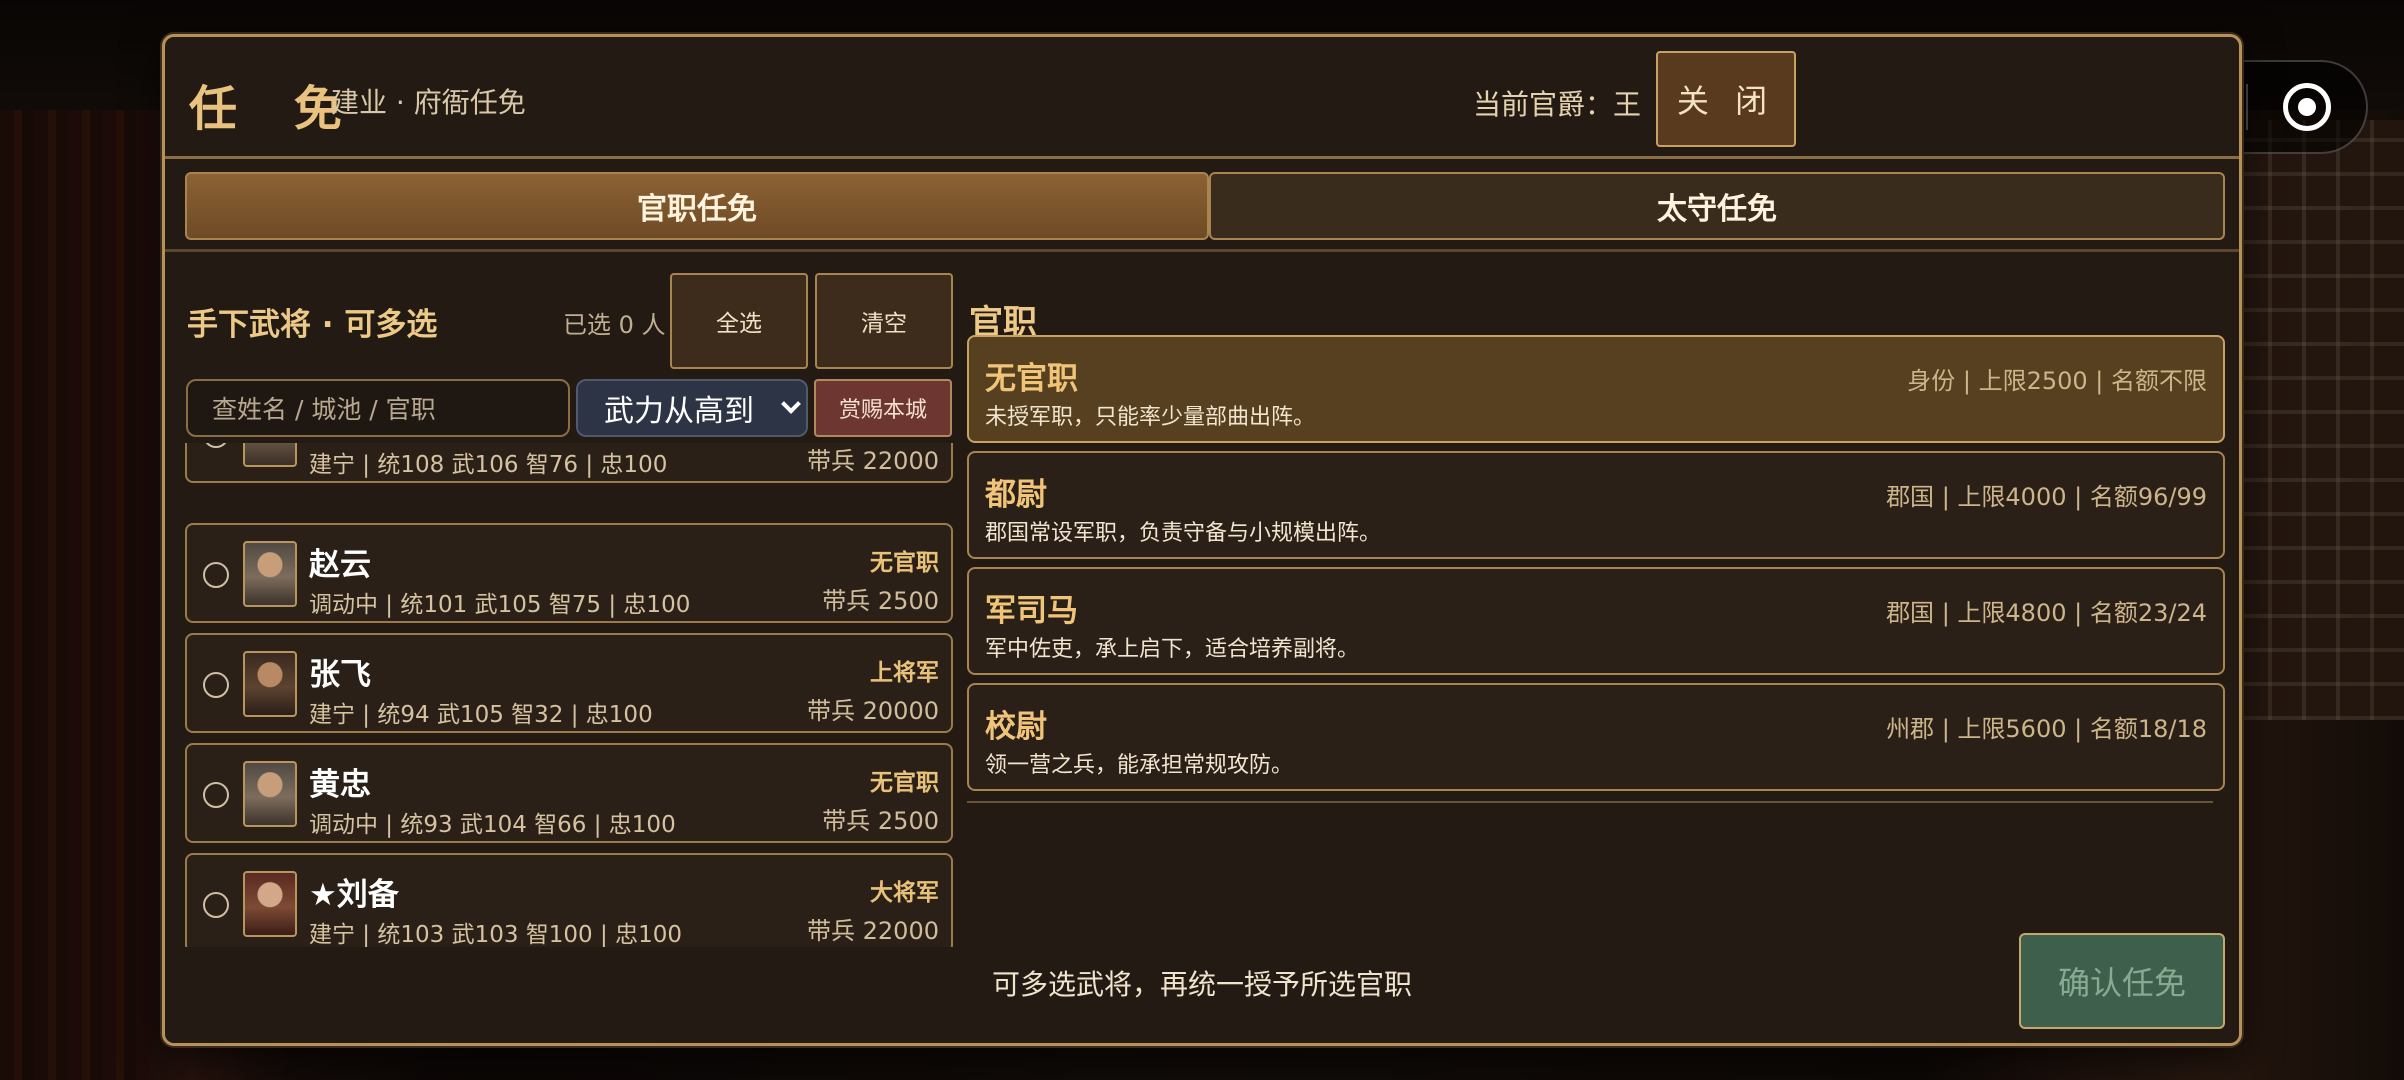  I want to click on close-button: 关 闭, so click(1726, 99).